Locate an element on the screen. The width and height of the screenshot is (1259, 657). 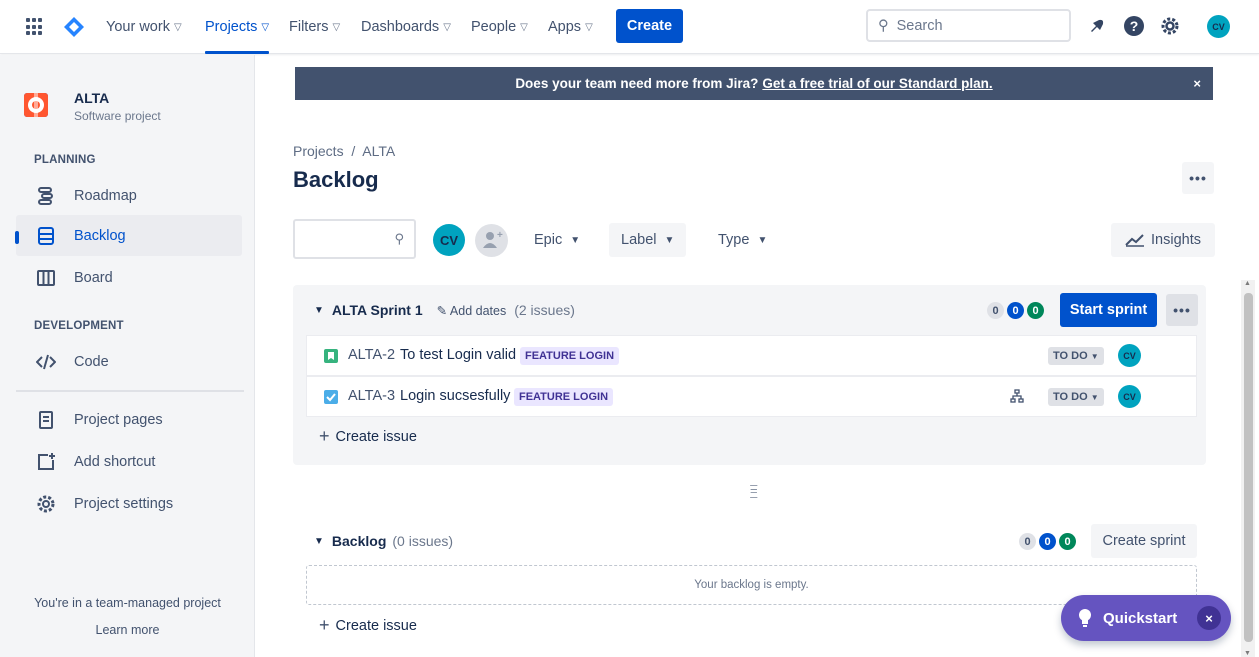
backlog-search-input: ⚲ is located at coordinates (354, 239).